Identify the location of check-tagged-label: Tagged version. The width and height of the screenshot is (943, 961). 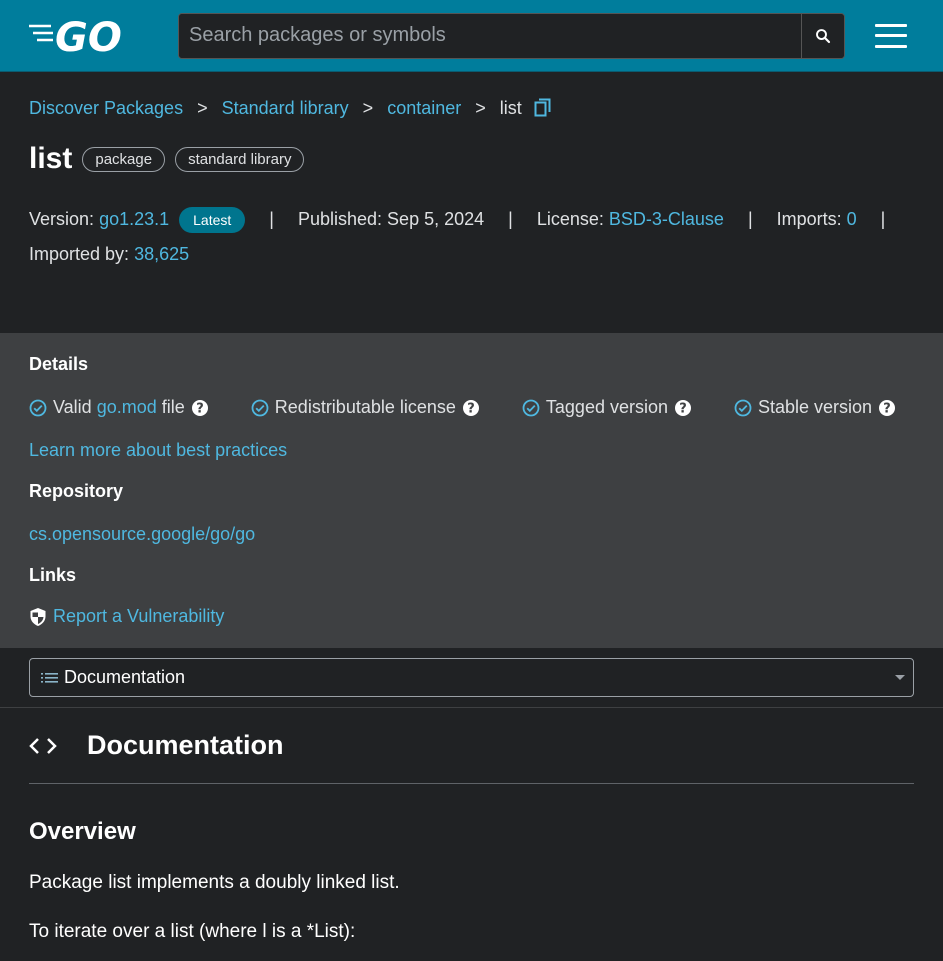
(606, 407).